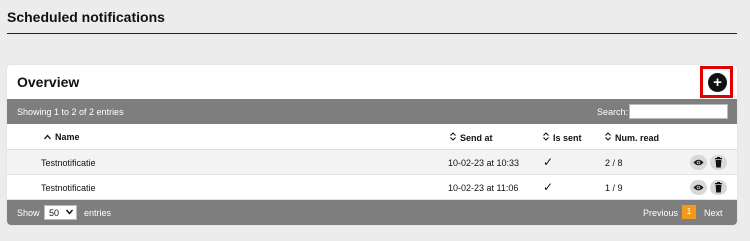  I want to click on card-header: Overview +, so click(372, 82).